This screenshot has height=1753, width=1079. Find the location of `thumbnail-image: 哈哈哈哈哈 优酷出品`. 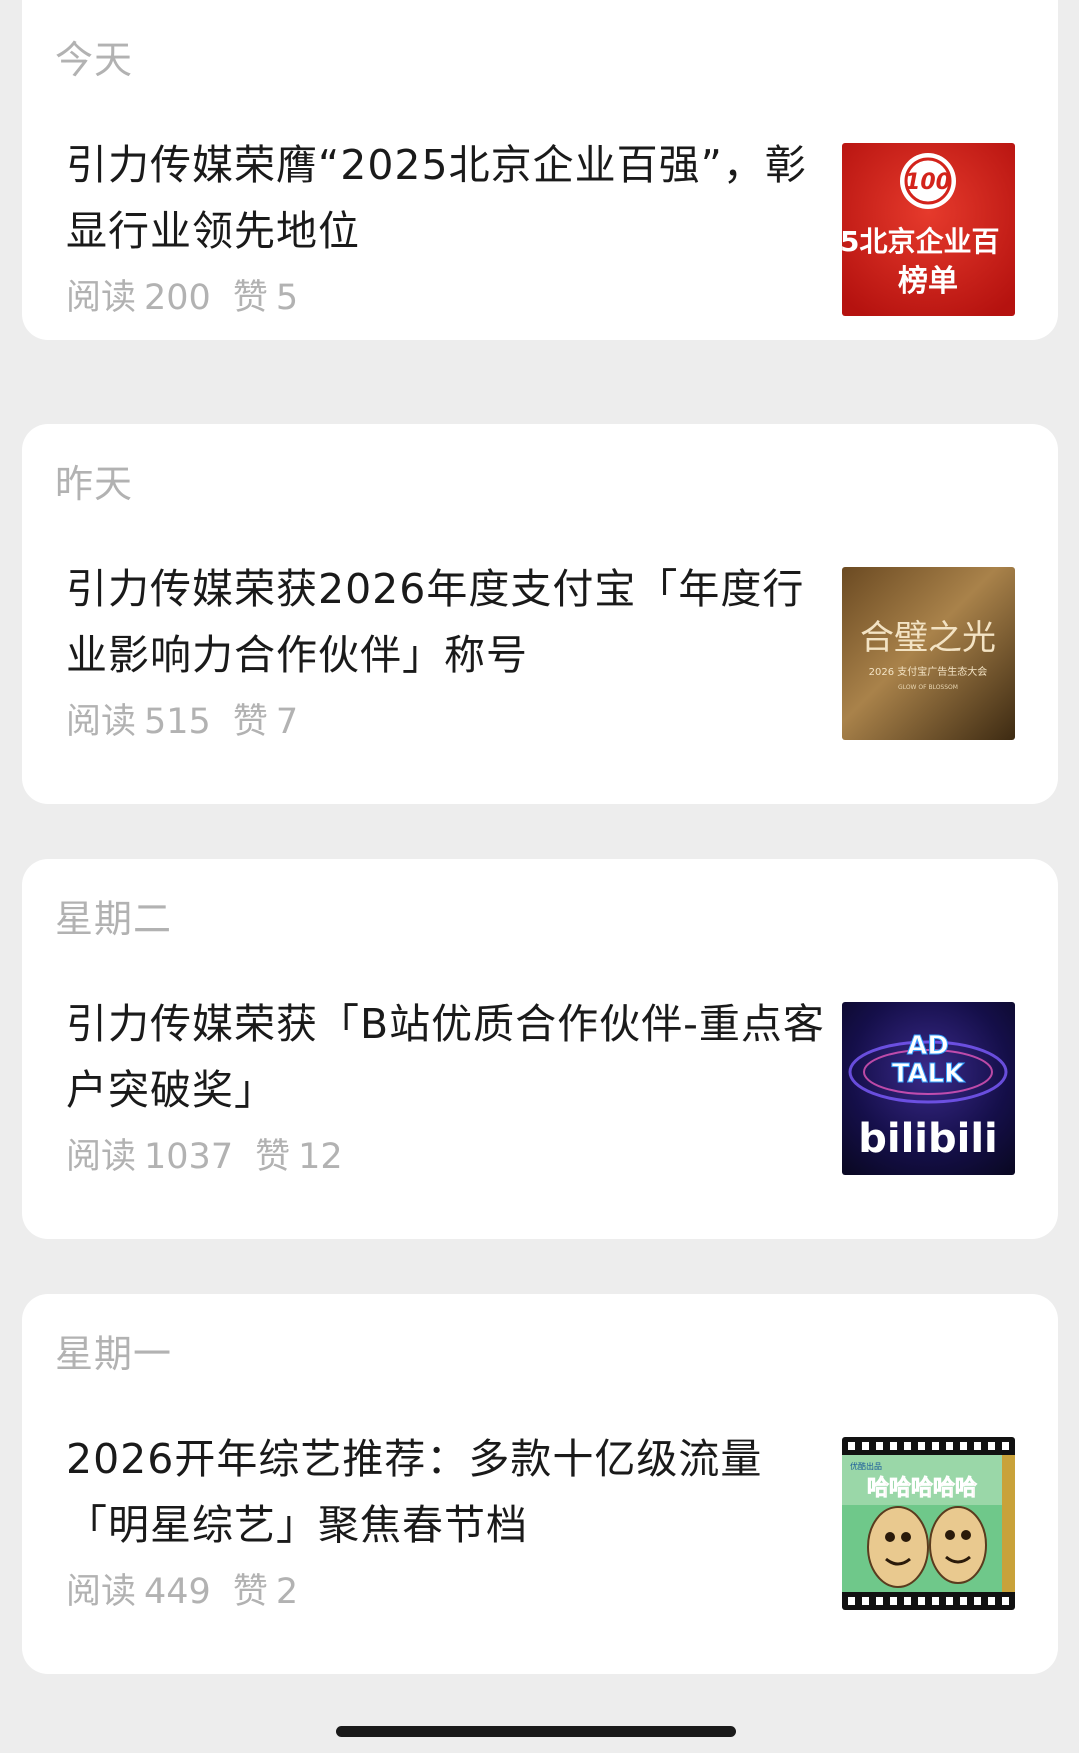

thumbnail-image: 哈哈哈哈哈 优酷出品 is located at coordinates (928, 1523).